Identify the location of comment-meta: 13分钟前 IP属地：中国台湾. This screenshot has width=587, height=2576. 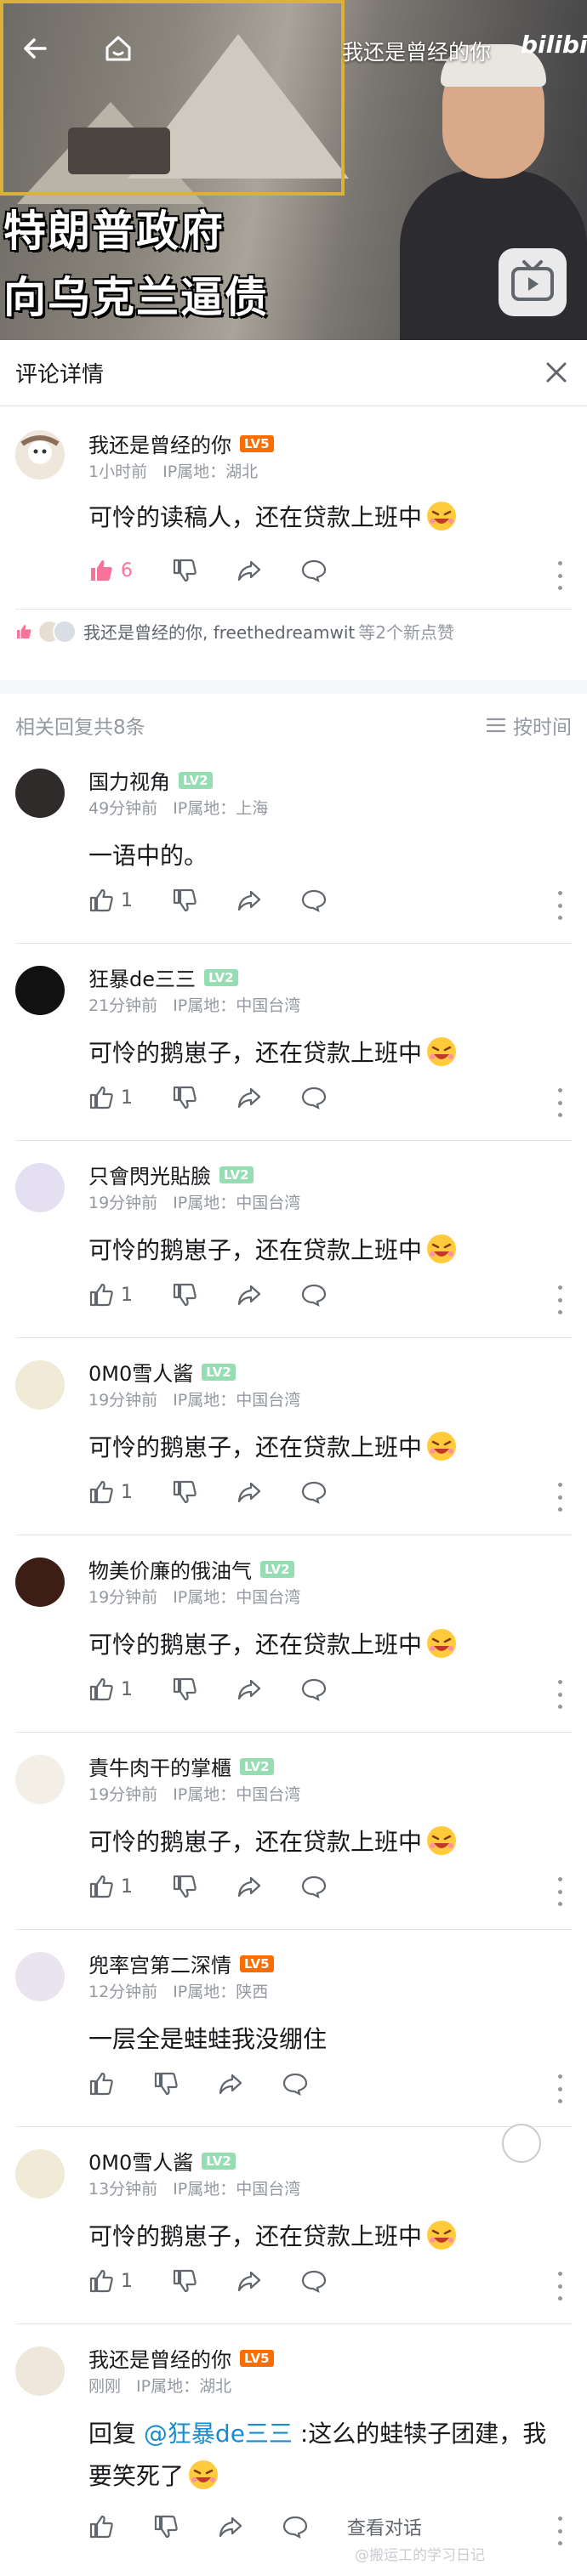
(194, 2188).